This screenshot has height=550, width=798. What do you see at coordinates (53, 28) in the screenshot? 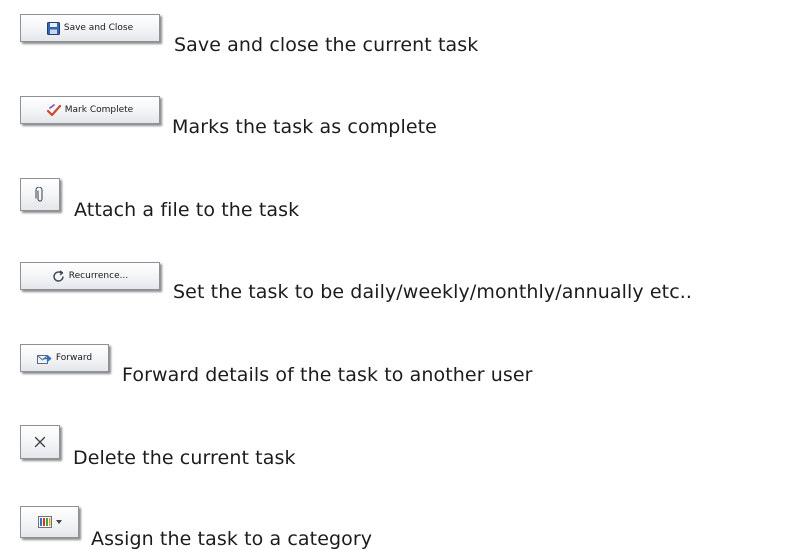
I see `save-icon` at bounding box center [53, 28].